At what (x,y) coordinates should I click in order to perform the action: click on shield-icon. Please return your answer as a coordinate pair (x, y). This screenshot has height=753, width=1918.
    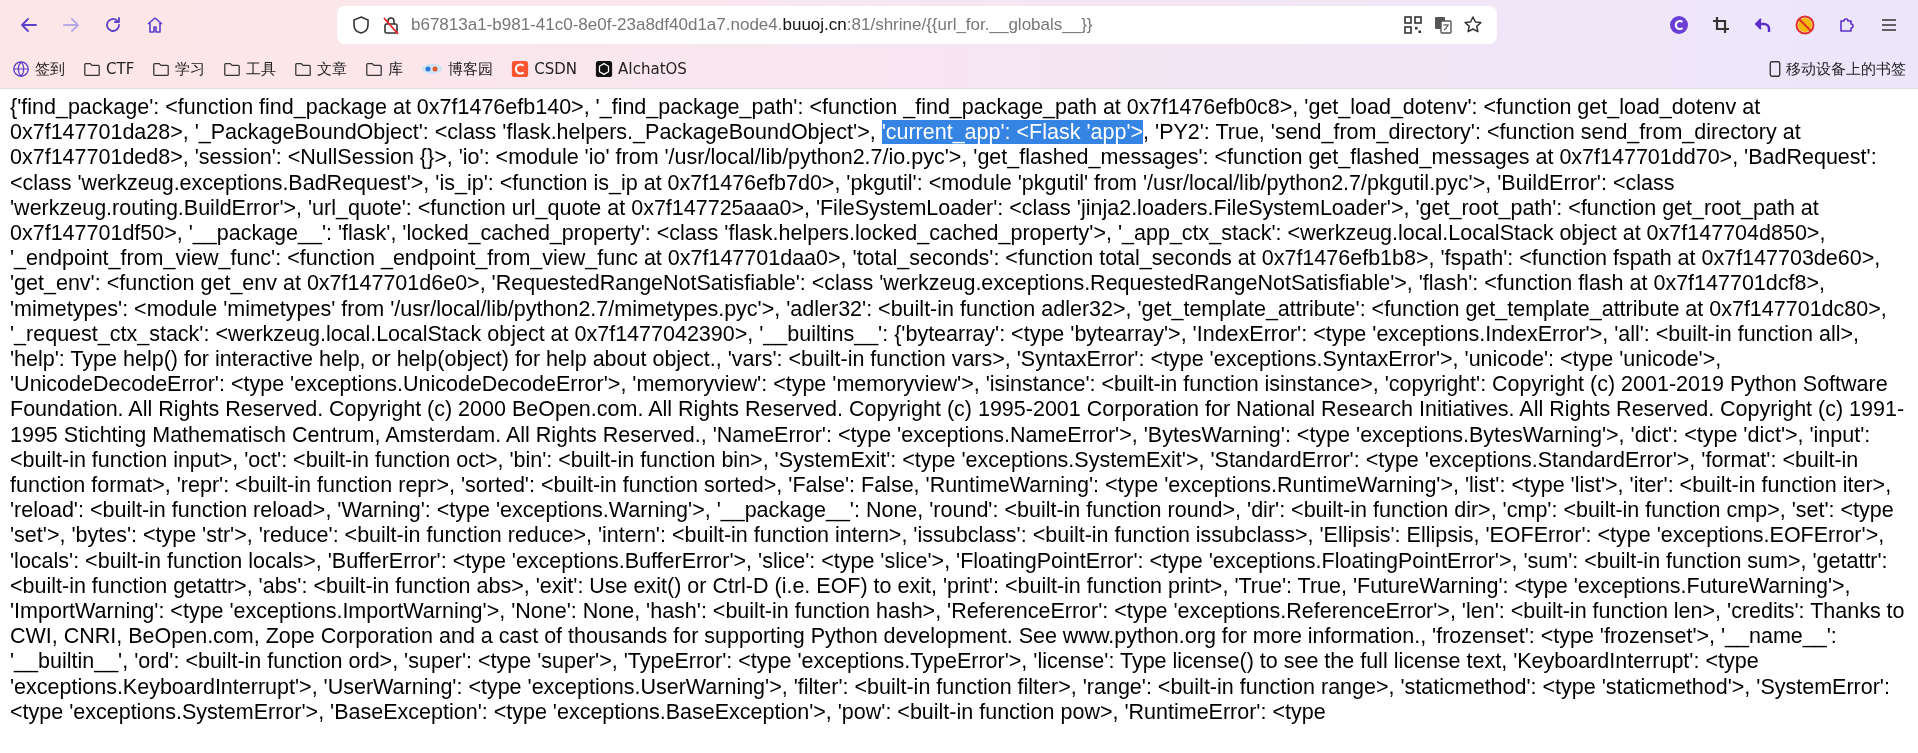
    Looking at the image, I should click on (361, 25).